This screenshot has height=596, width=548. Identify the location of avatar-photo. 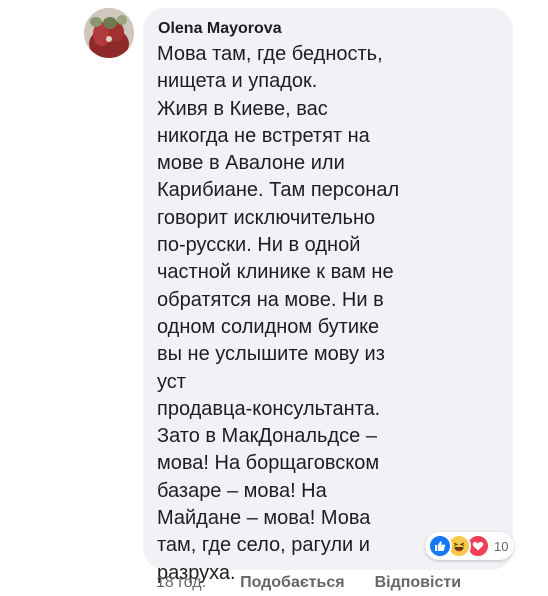
(109, 33).